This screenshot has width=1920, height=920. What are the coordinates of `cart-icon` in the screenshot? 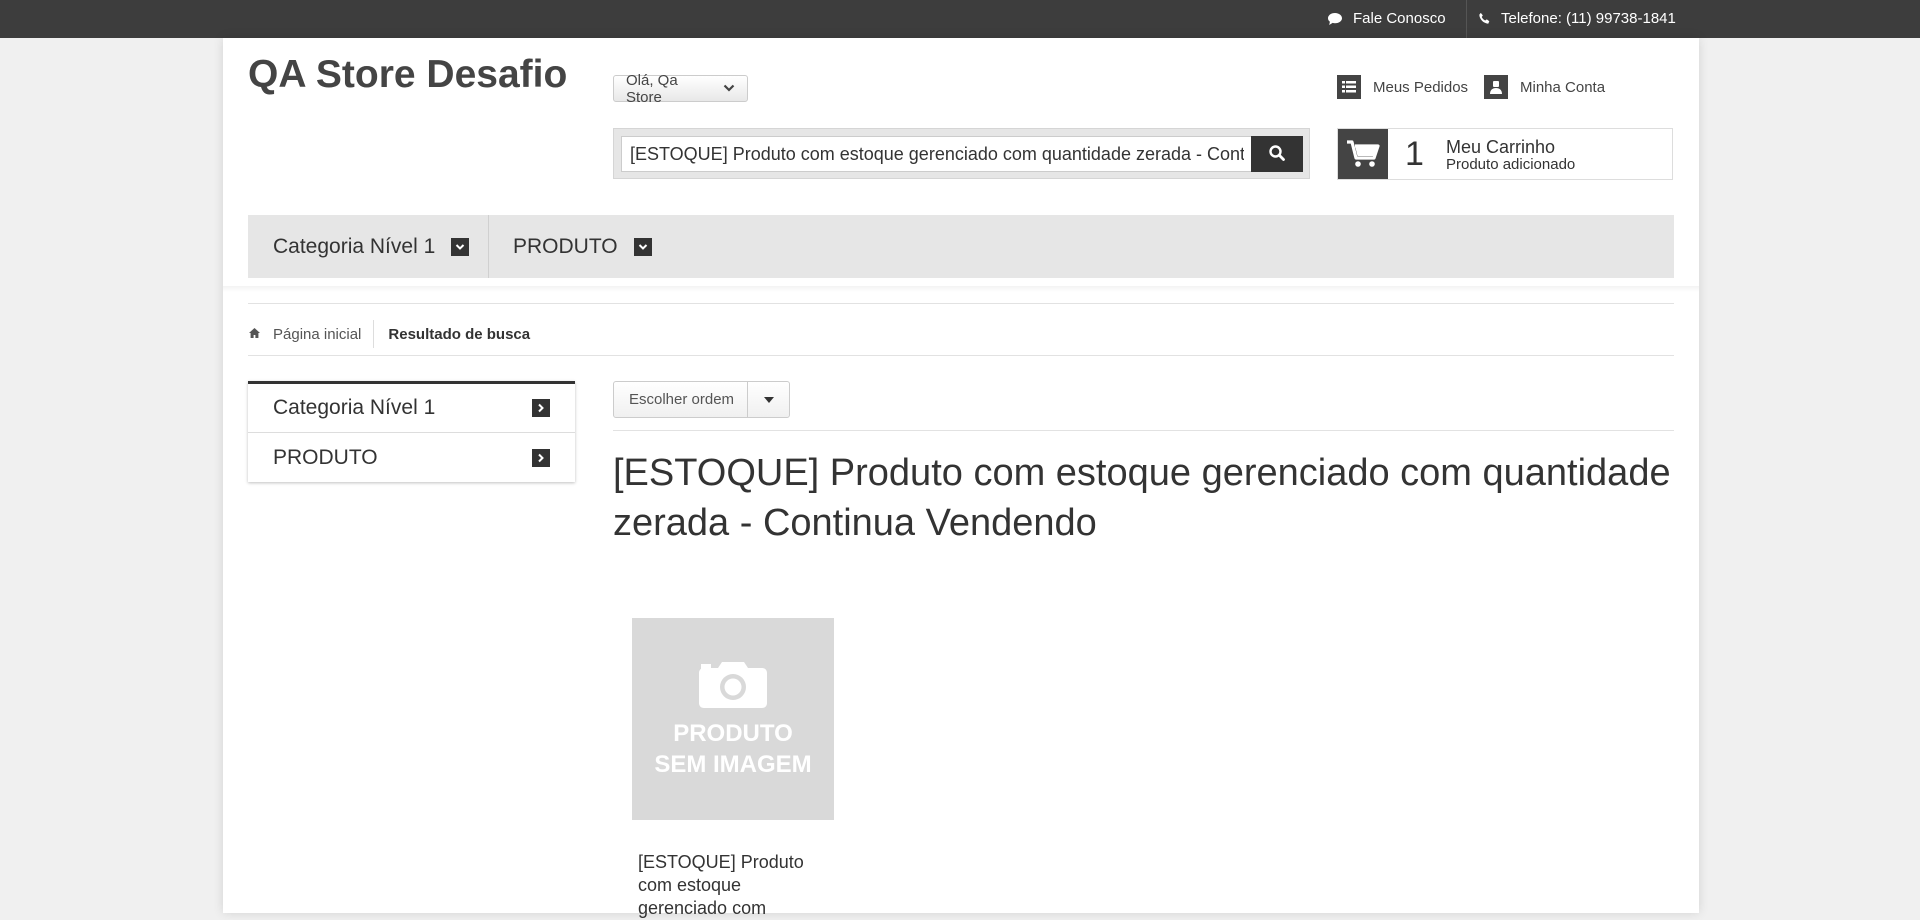 It's located at (1363, 154).